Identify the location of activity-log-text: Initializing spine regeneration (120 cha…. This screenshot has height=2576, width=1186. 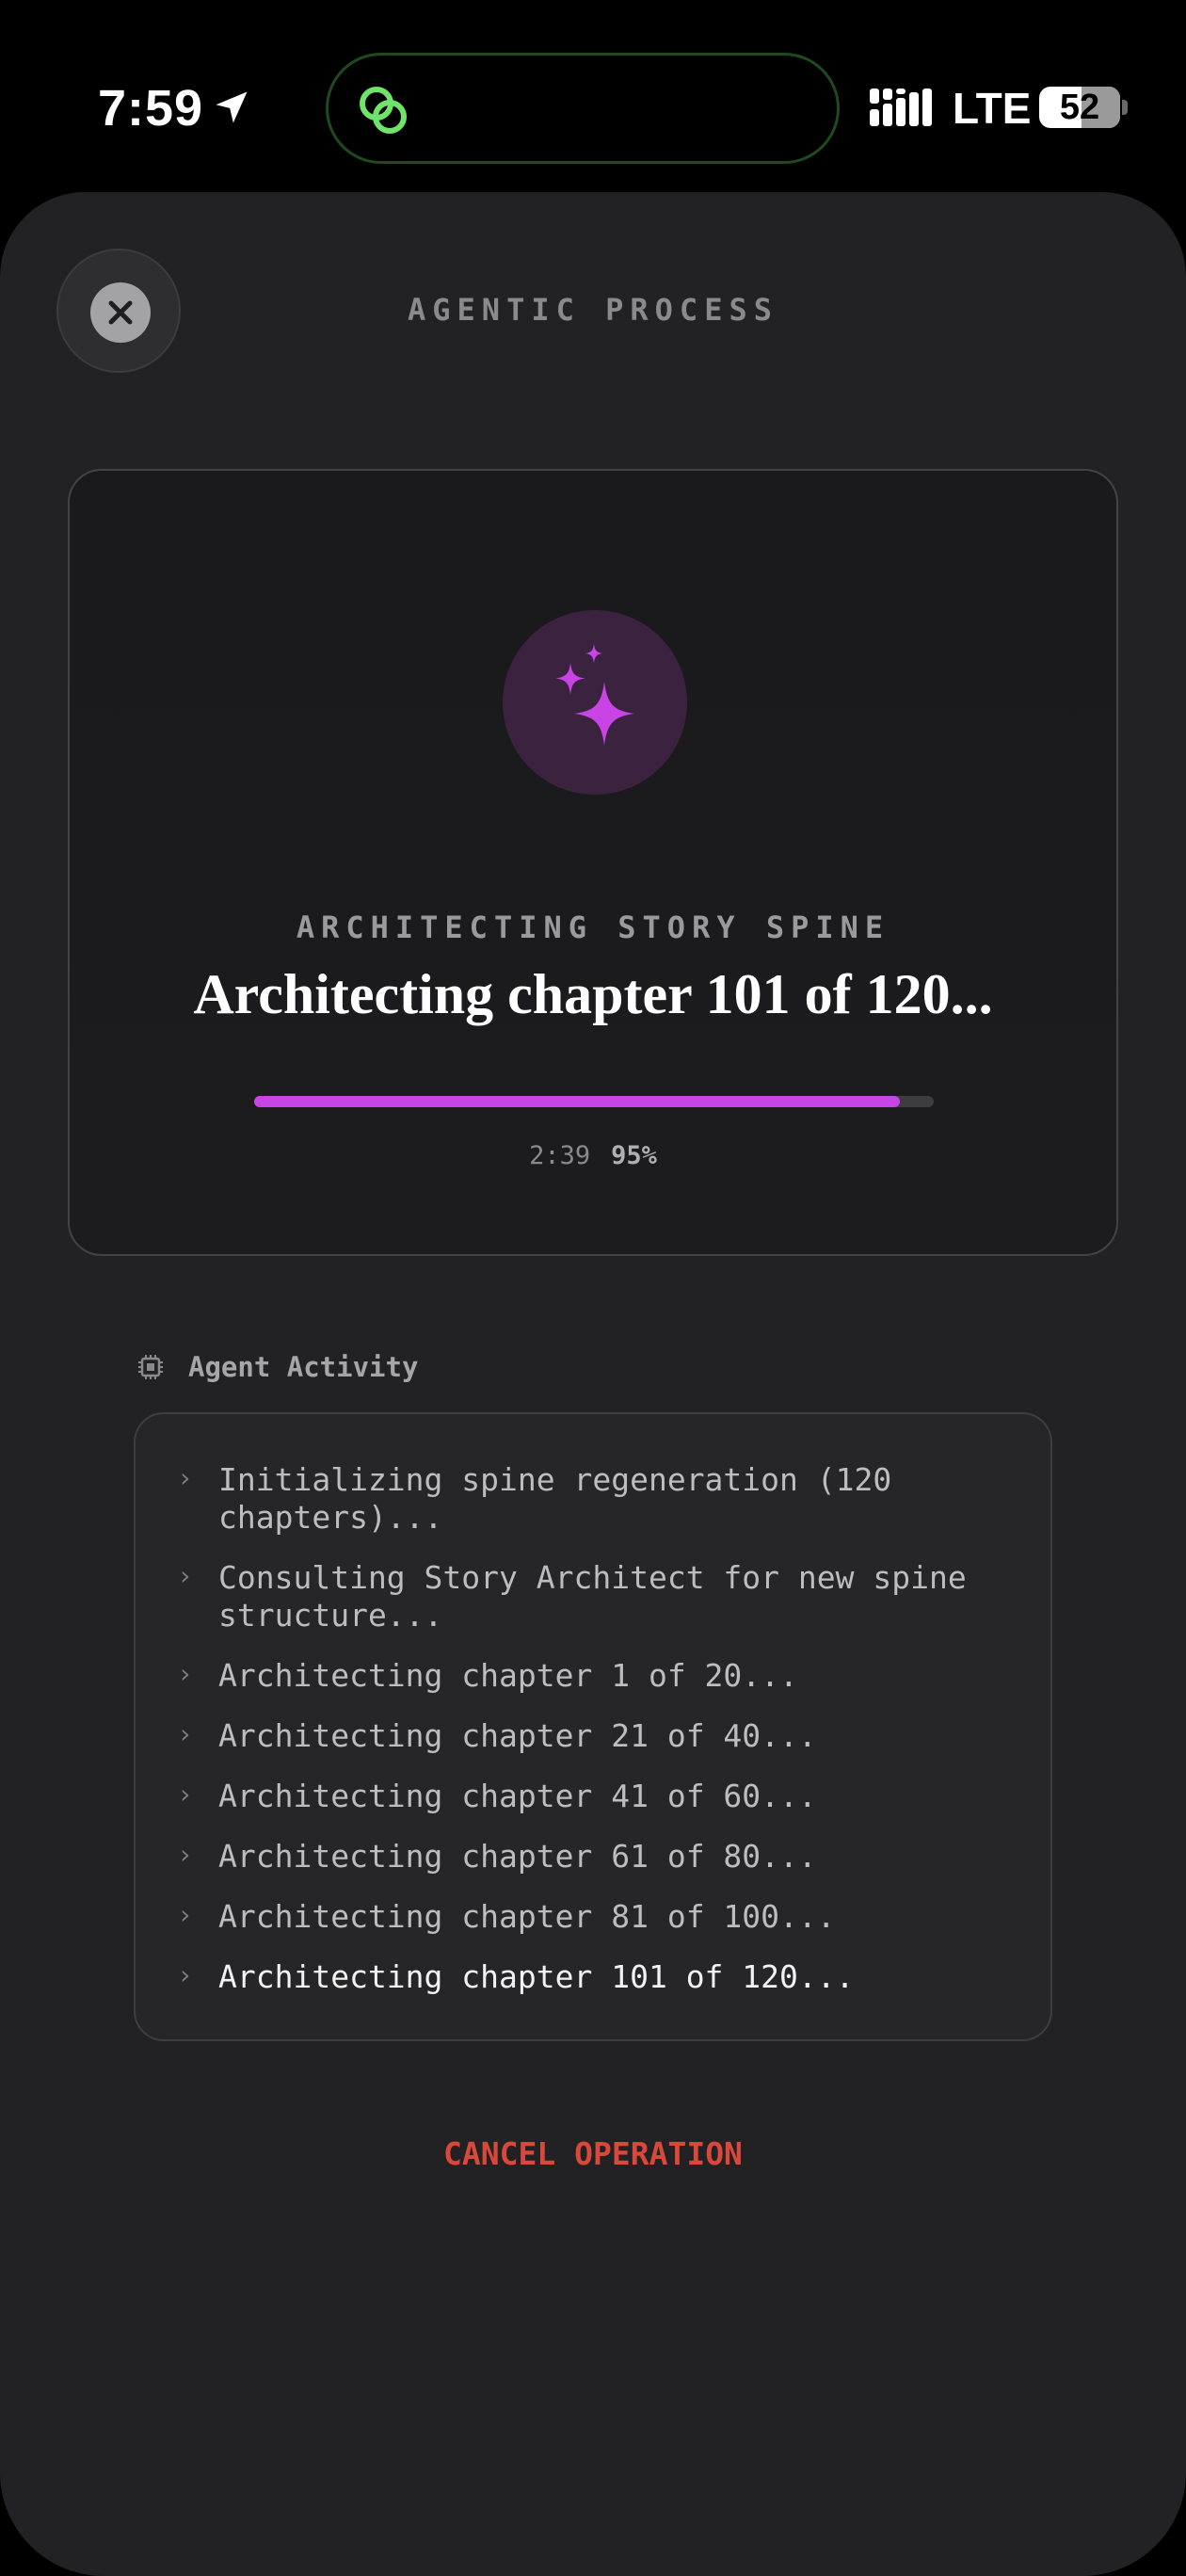
(555, 1498).